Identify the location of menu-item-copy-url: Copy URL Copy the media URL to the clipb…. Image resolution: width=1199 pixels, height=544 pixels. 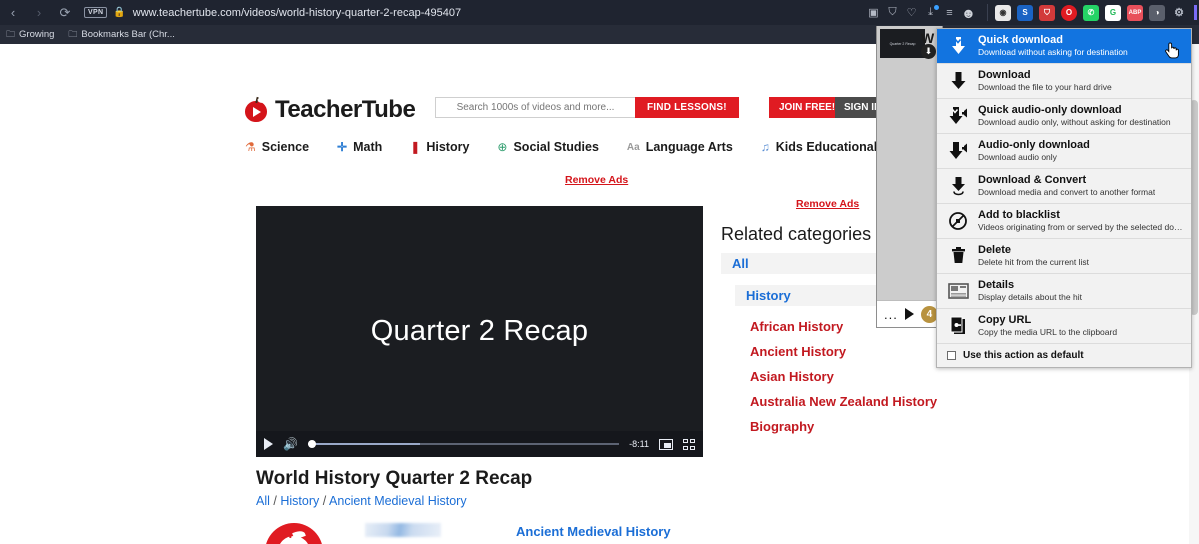
(1064, 326).